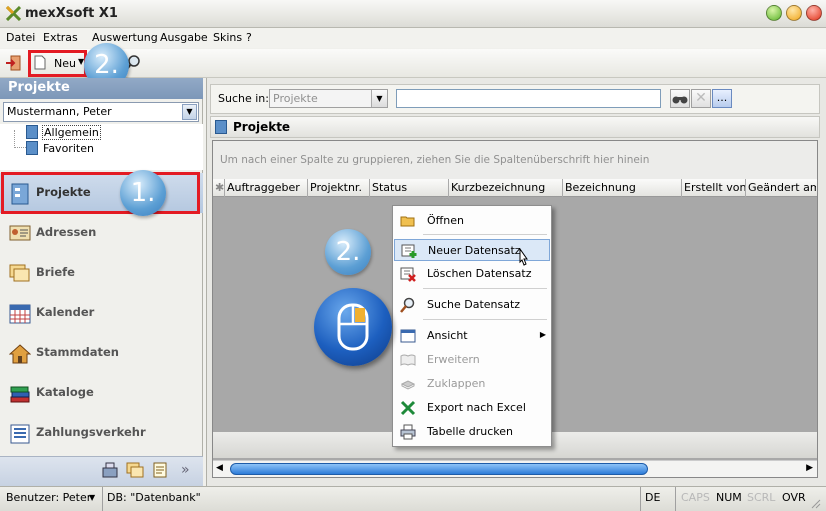 The height and width of the screenshot is (511, 826). What do you see at coordinates (101, 393) in the screenshot?
I see `sidebar-item-kataloge: Kataloge` at bounding box center [101, 393].